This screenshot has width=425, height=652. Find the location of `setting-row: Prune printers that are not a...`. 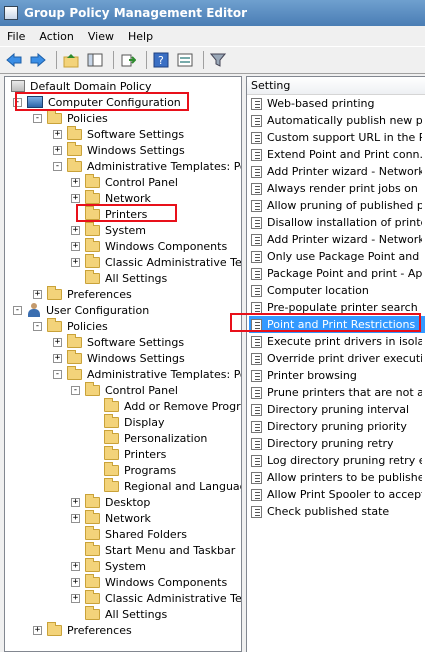

setting-row: Prune printers that are not a... is located at coordinates (336, 392).